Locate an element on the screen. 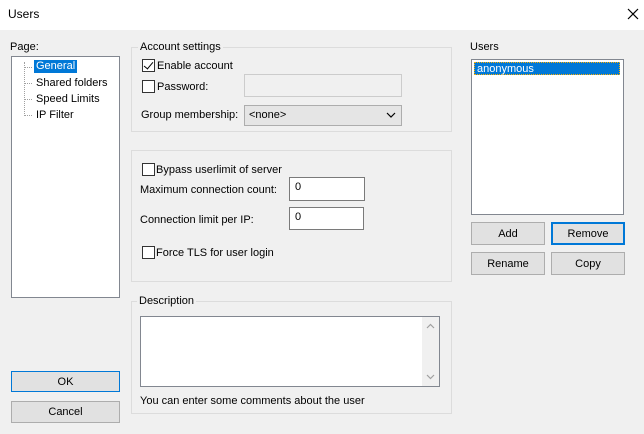 Image resolution: width=644 pixels, height=434 pixels. password-label: Password: is located at coordinates (183, 87).